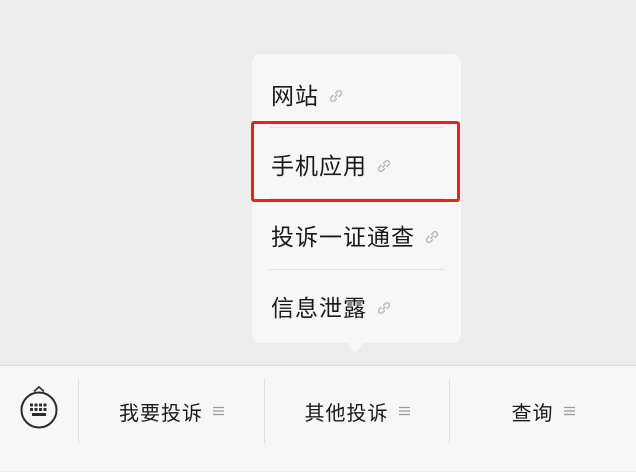 This screenshot has height=472, width=636. Describe the element at coordinates (355, 161) in the screenshot. I see `highlight-frame` at that location.